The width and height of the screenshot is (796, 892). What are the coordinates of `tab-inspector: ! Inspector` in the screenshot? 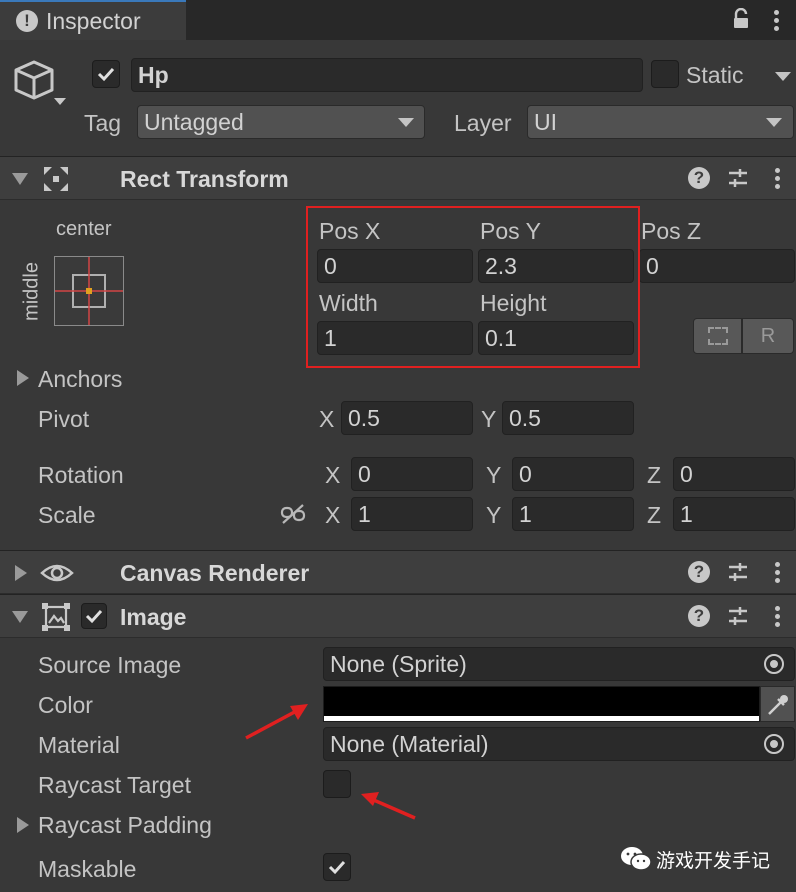 It's located at (93, 20).